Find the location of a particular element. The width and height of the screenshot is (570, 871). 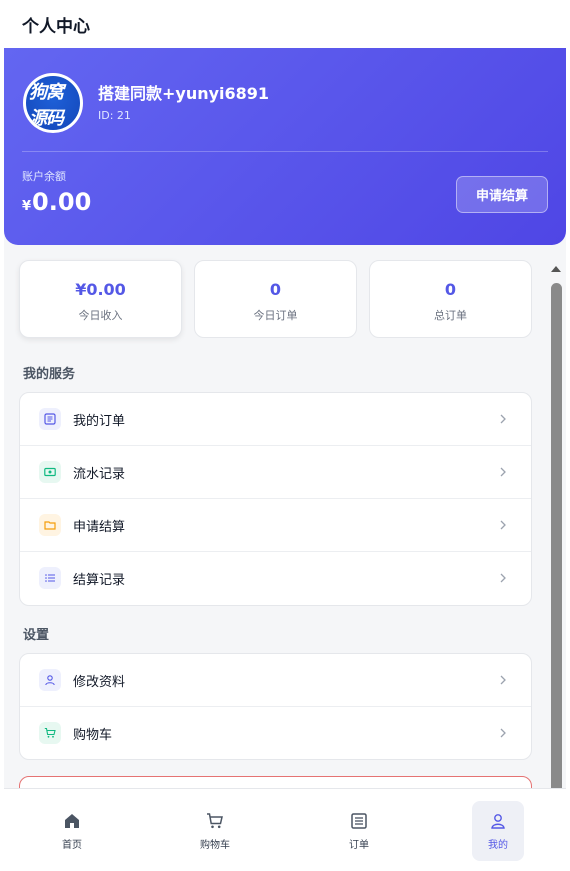

menu-item-label: 我的订单 is located at coordinates (99, 421).